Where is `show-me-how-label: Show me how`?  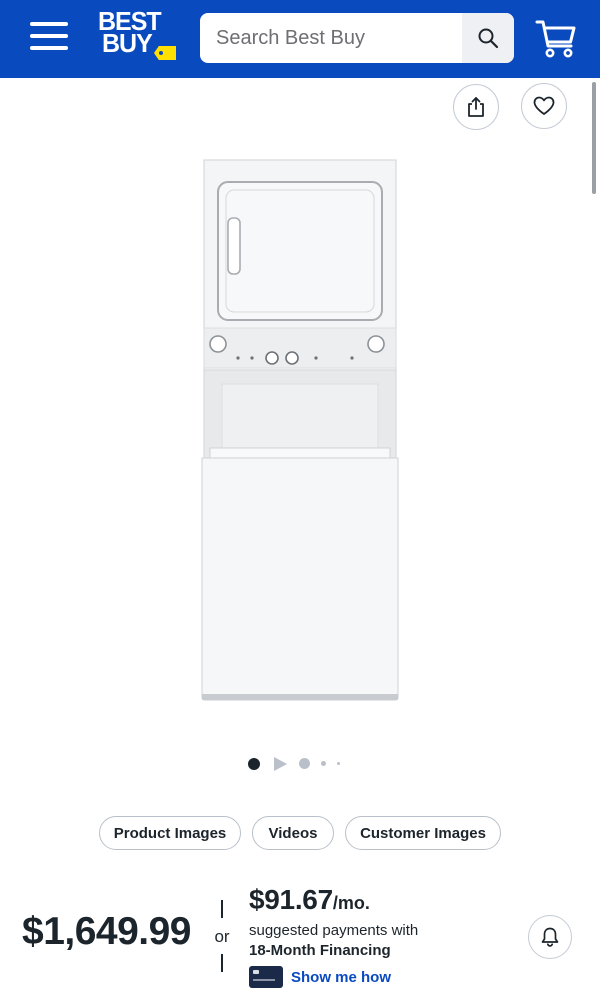 show-me-how-label: Show me how is located at coordinates (341, 977).